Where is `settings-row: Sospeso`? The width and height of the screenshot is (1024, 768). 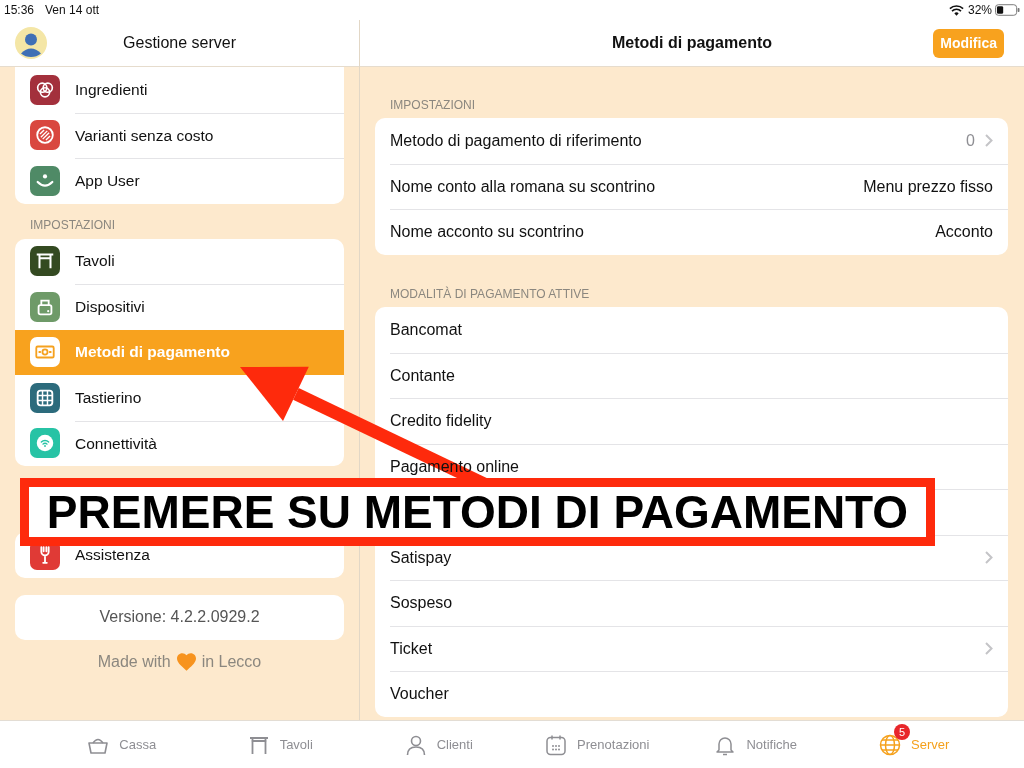
settings-row: Sospeso is located at coordinates (691, 603).